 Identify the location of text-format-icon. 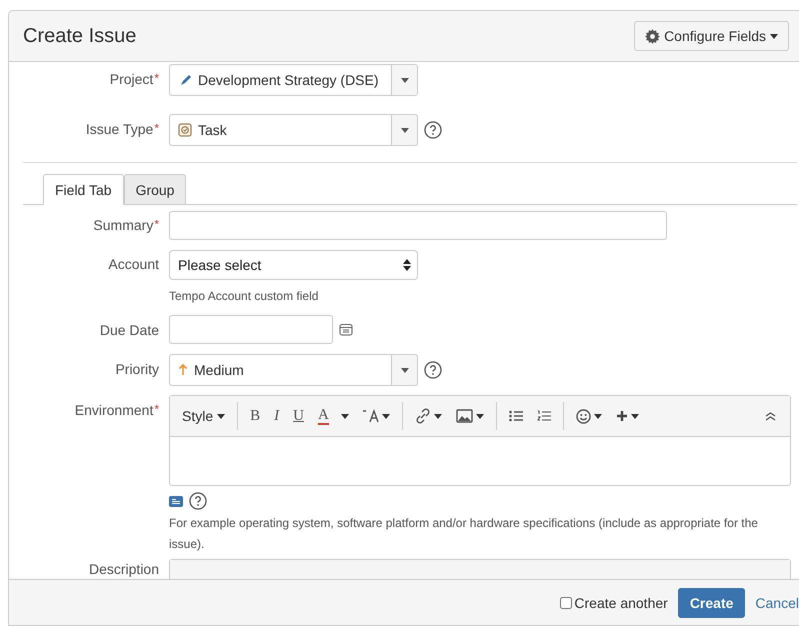
(369, 416).